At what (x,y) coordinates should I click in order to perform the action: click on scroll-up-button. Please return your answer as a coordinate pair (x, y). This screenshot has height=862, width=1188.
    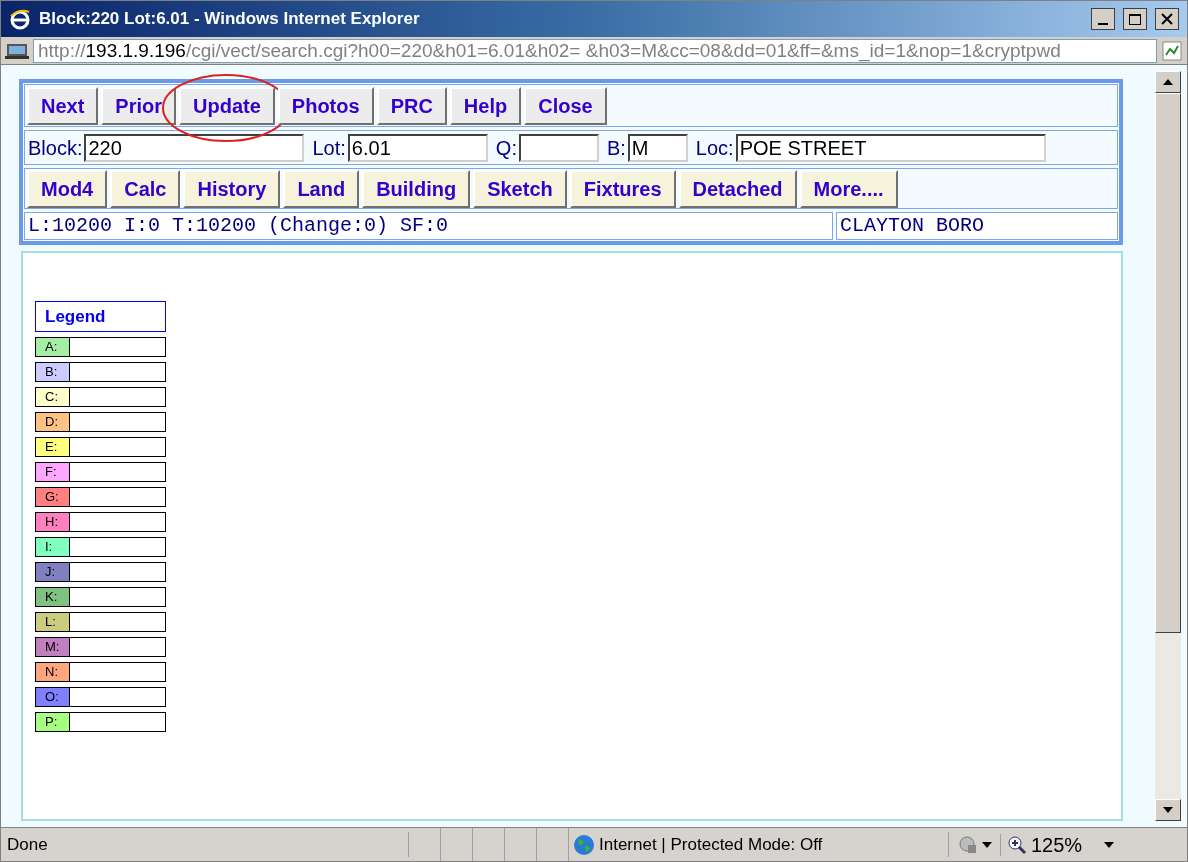
    Looking at the image, I should click on (1168, 82).